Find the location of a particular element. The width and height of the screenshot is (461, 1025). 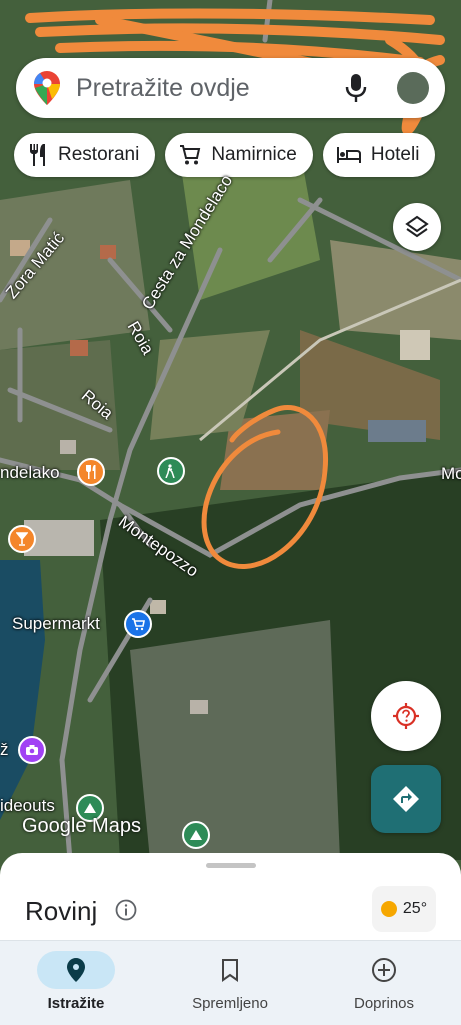

chip-restaurants: Restorani is located at coordinates (85, 155).